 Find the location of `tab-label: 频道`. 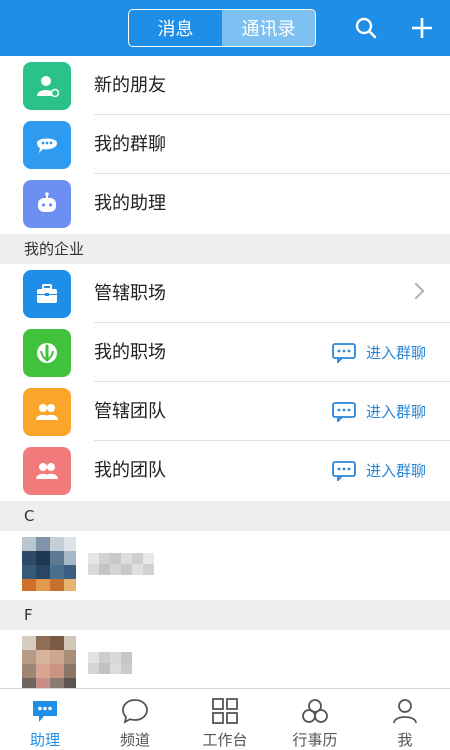

tab-label: 频道 is located at coordinates (134, 740).